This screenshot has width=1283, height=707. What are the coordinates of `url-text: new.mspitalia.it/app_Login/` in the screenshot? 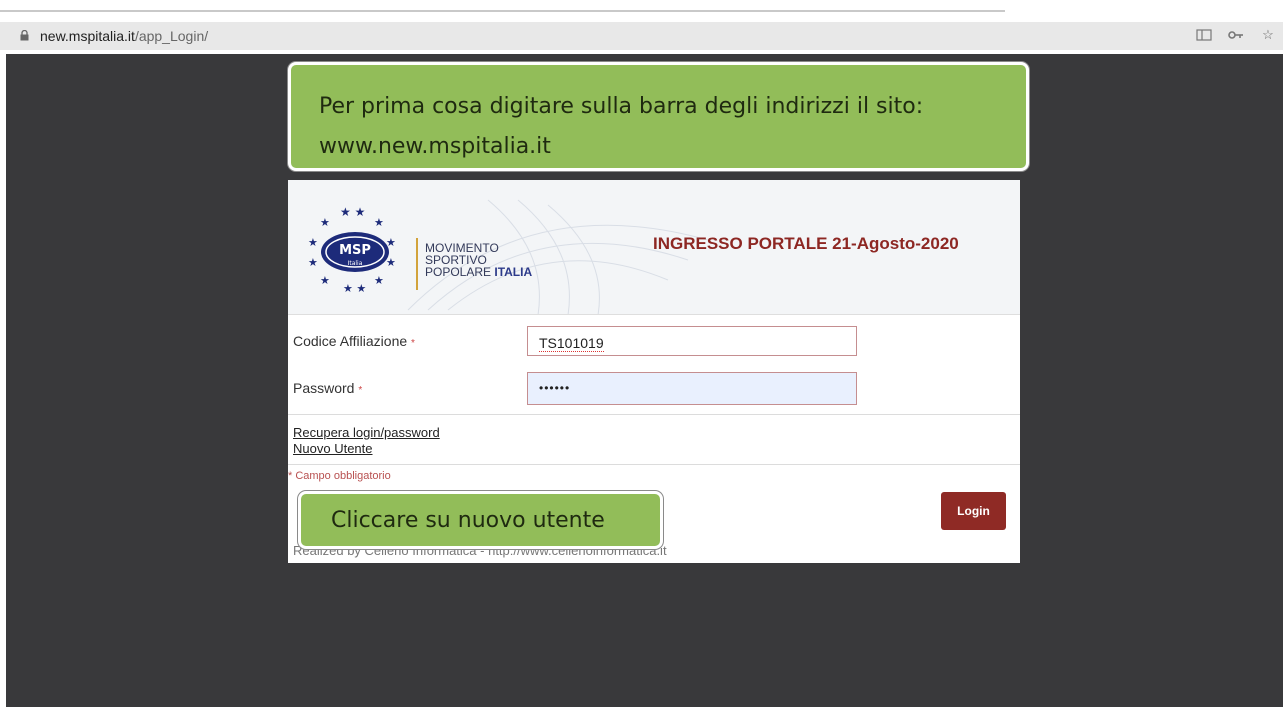 It's located at (124, 36).